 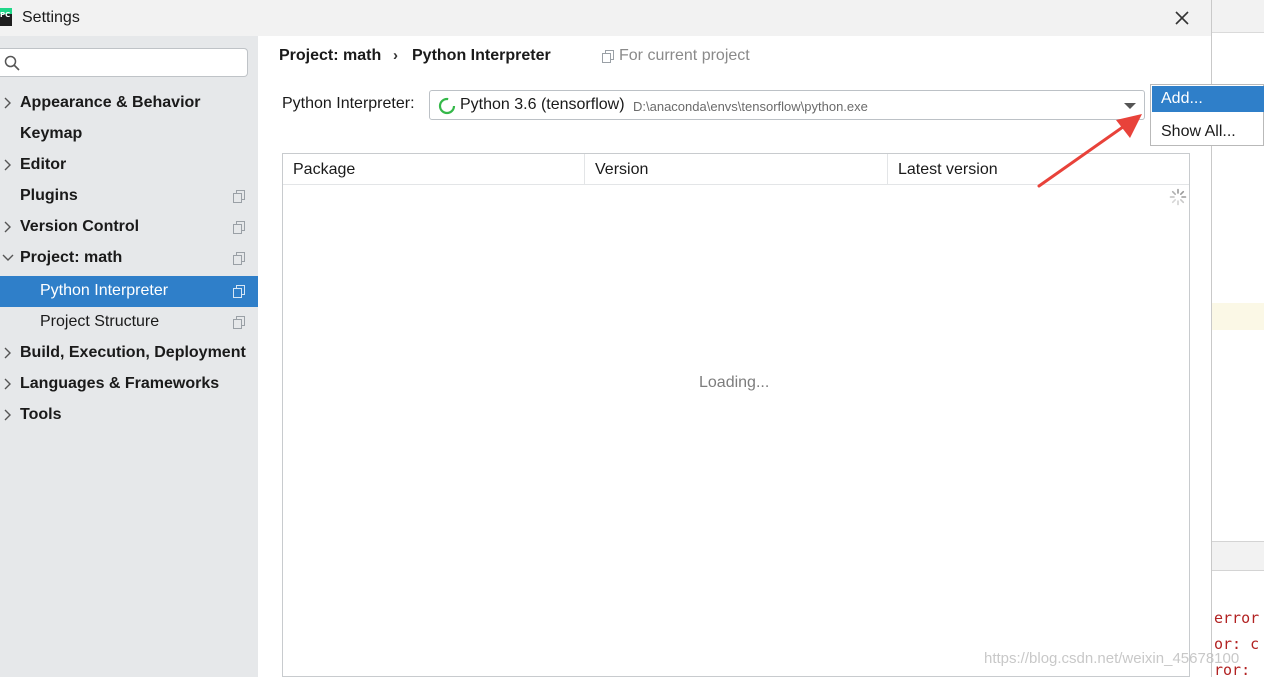 I want to click on sidebar-item: Project Structure, so click(x=129, y=322).